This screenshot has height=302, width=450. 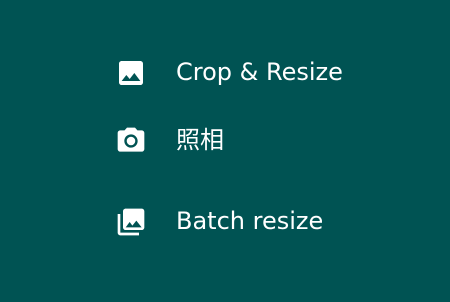 What do you see at coordinates (131, 73) in the screenshot?
I see `image-icon` at bounding box center [131, 73].